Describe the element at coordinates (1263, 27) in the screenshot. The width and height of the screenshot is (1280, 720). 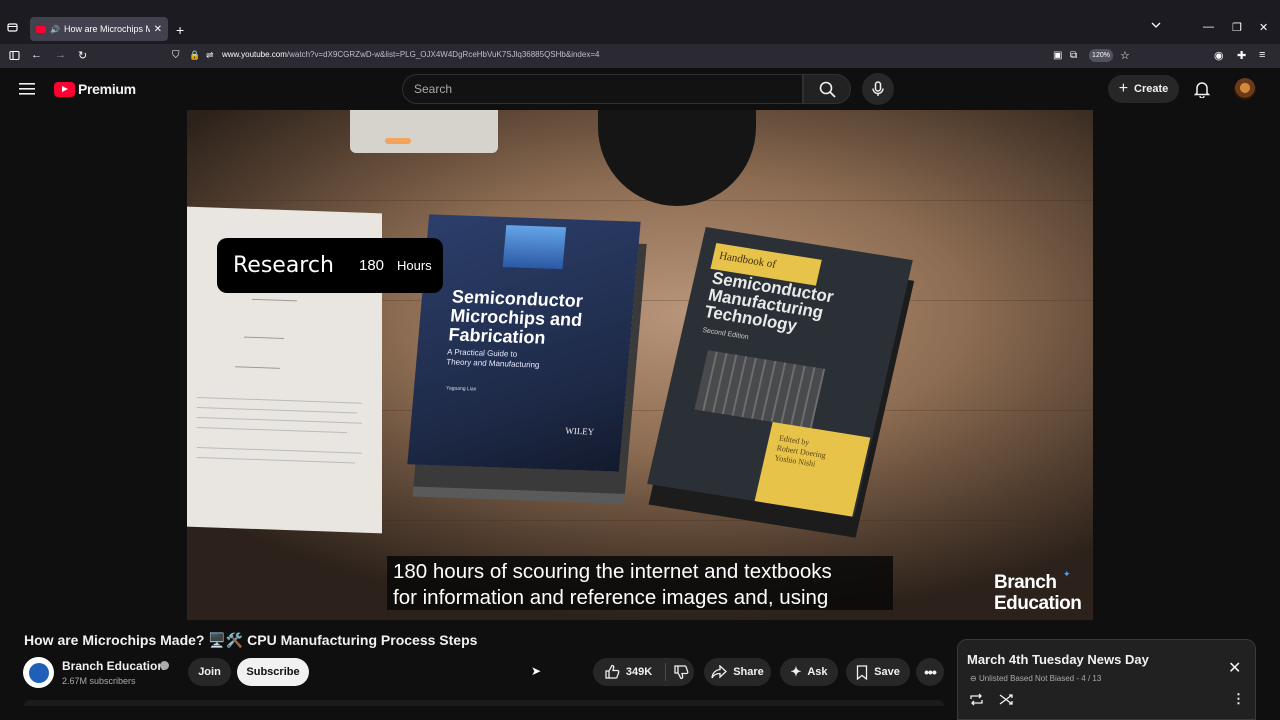
I see `window-close-icon: ✕` at that location.